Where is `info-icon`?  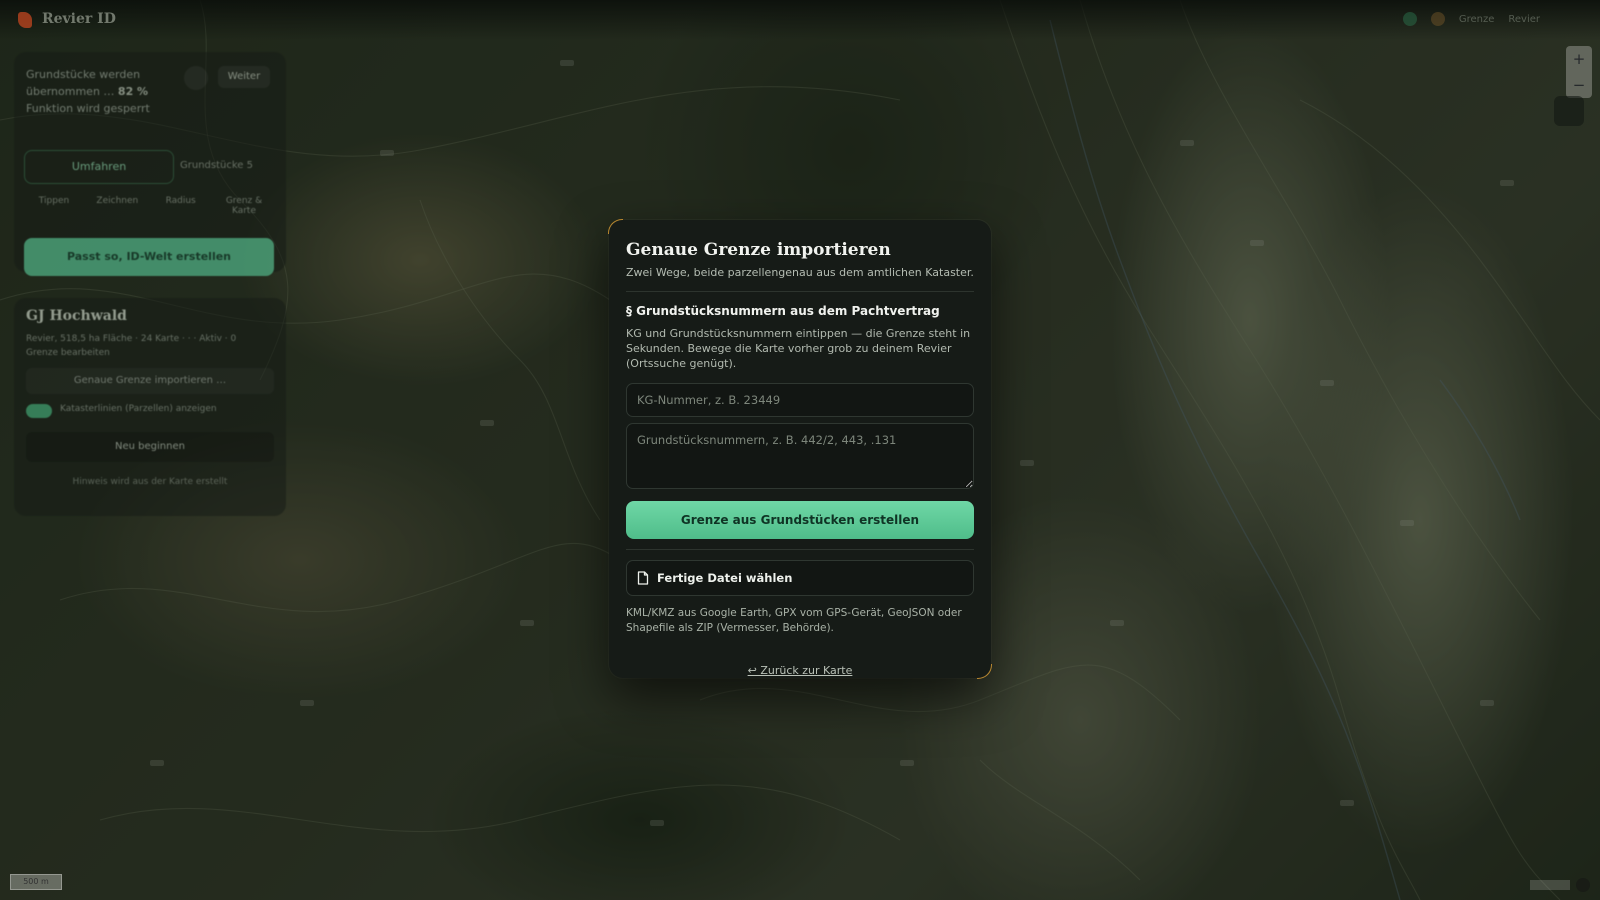
info-icon is located at coordinates (1583, 885).